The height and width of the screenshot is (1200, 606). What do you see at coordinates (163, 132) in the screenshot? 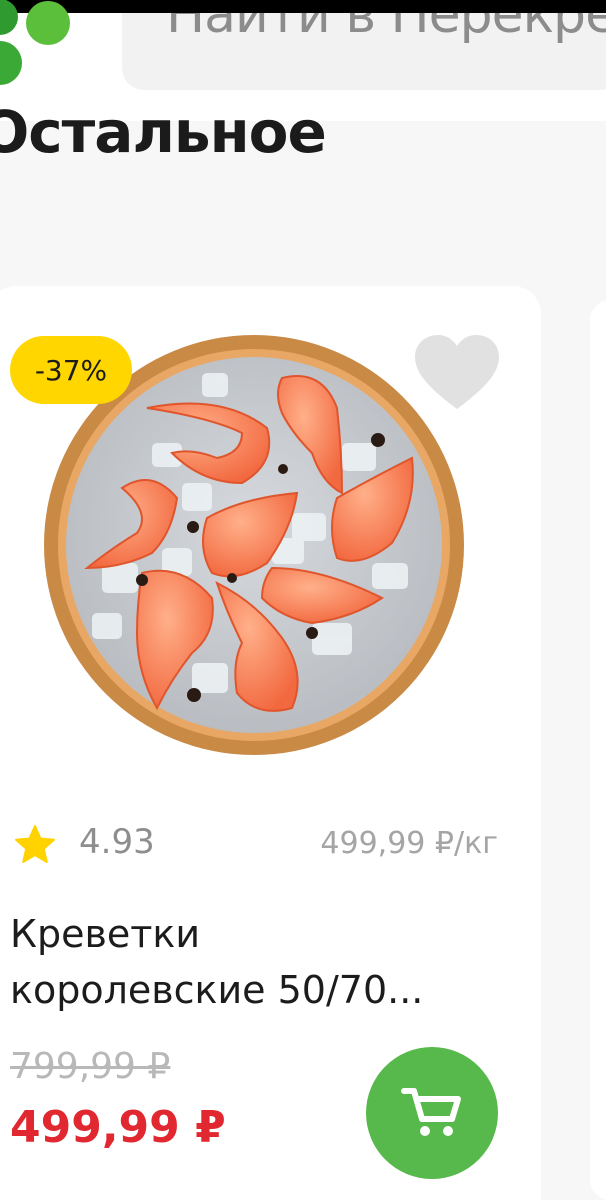
I see `section-title: Остальное` at bounding box center [163, 132].